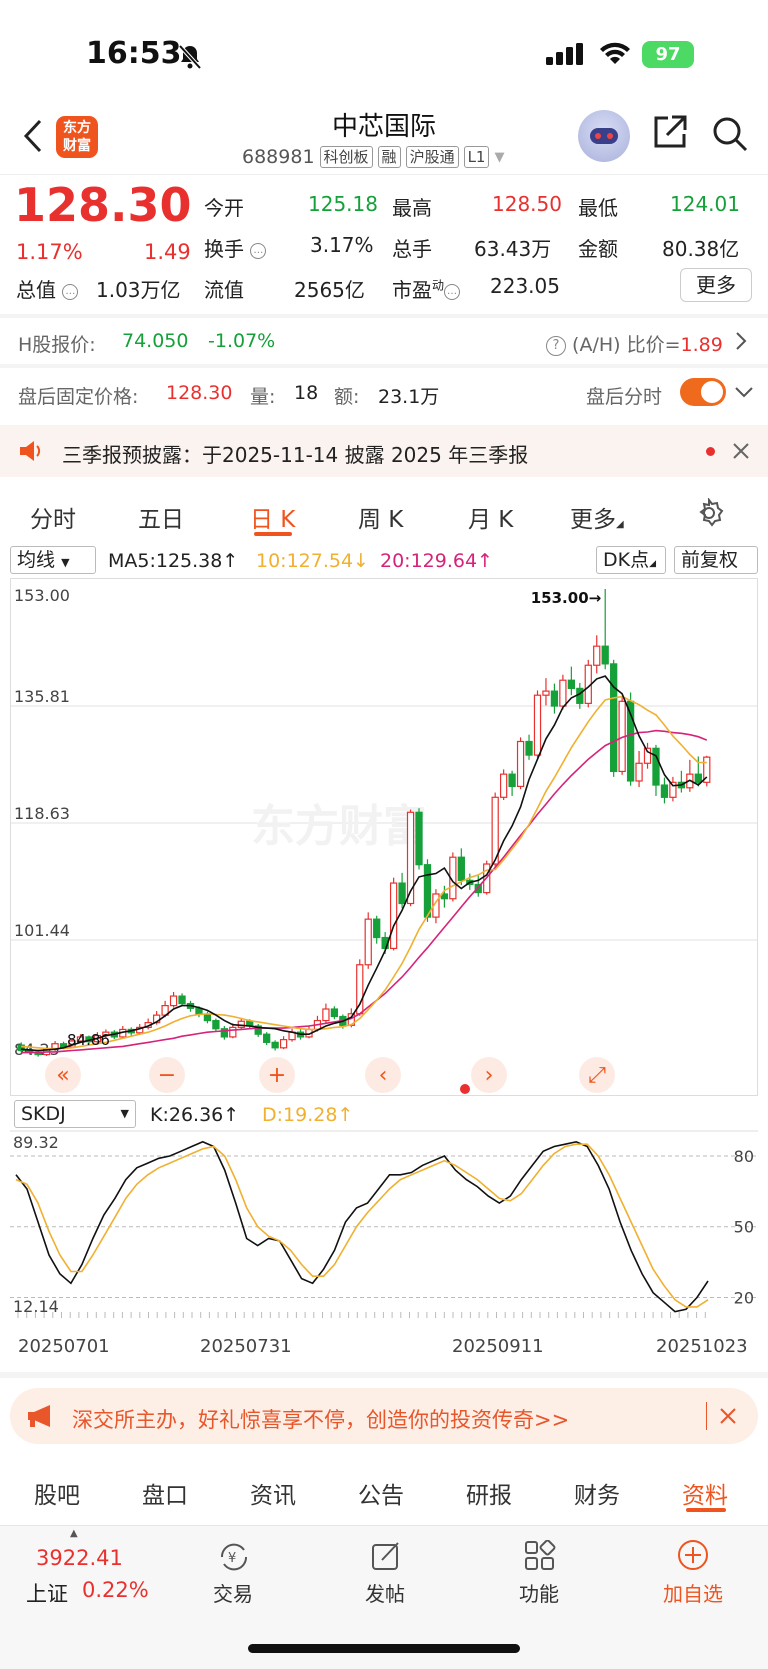  I want to click on after-hours-tick-label: 盘后分时, so click(624, 397).